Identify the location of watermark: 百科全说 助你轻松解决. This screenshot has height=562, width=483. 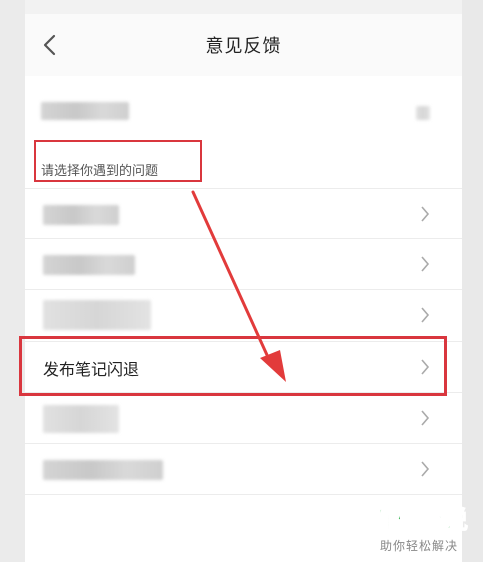
(419, 527).